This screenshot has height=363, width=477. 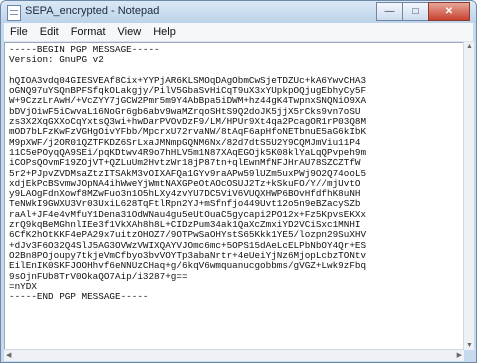 What do you see at coordinates (449, 11) in the screenshot?
I see `close-button: ✕` at bounding box center [449, 11].